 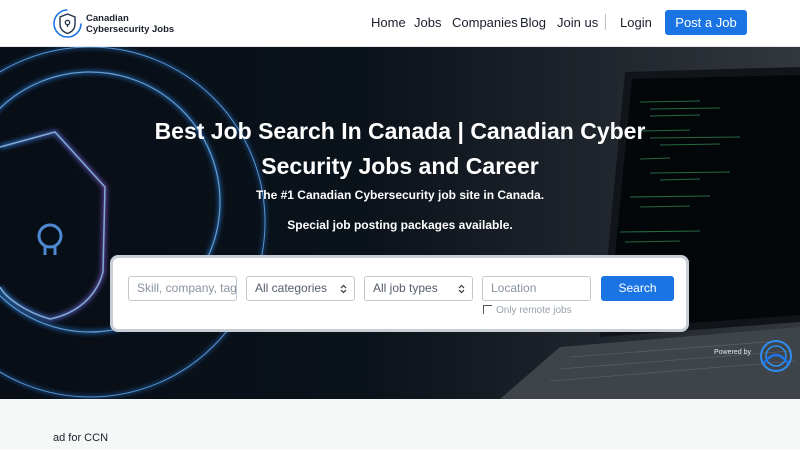 I want to click on location-input: Location, so click(x=536, y=288).